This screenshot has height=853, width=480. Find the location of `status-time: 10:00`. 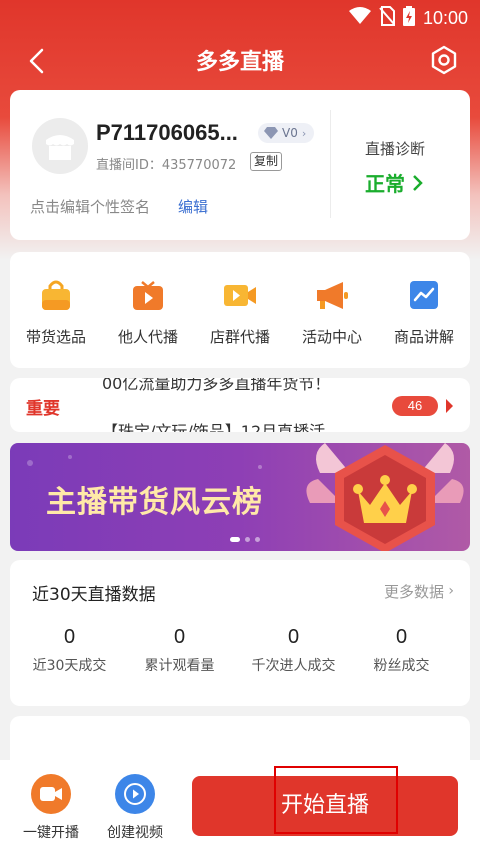

status-time: 10:00 is located at coordinates (445, 17).